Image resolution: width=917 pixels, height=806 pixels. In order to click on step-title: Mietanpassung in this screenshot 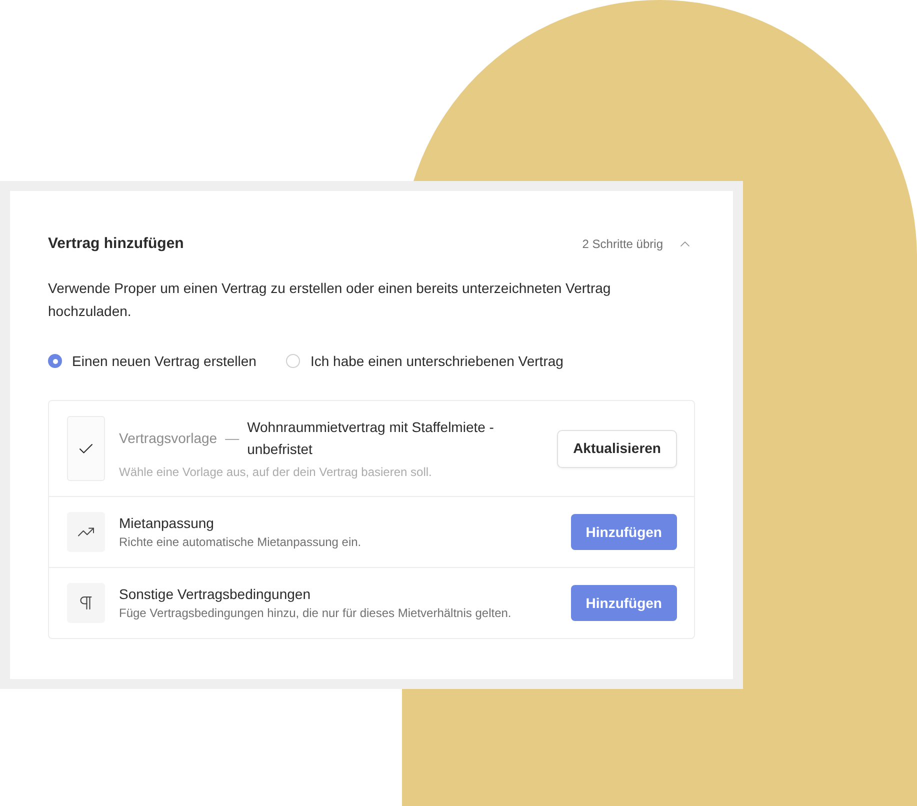, I will do `click(167, 523)`.